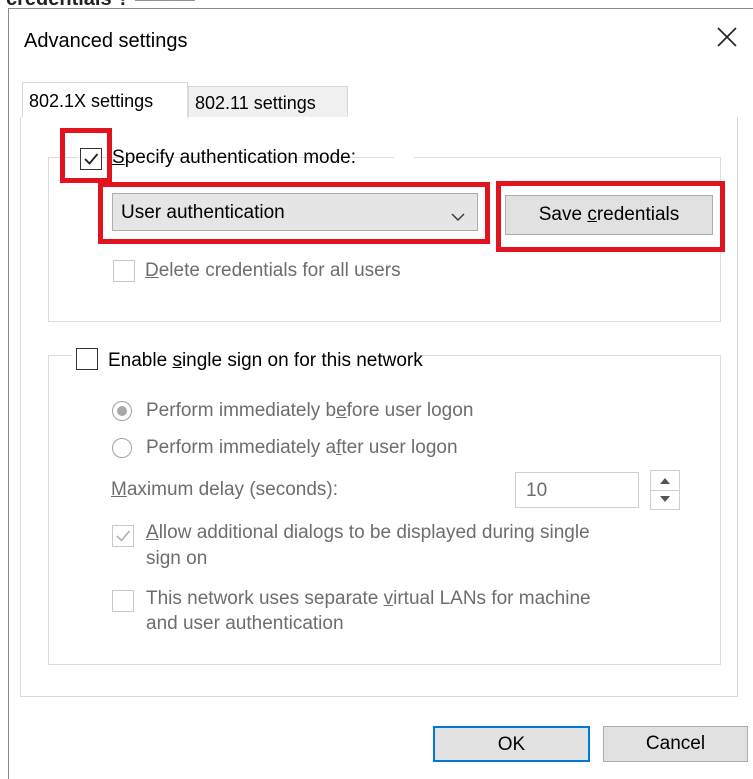 The width and height of the screenshot is (753, 779). I want to click on tab-label: 802.1X settings, so click(91, 101).